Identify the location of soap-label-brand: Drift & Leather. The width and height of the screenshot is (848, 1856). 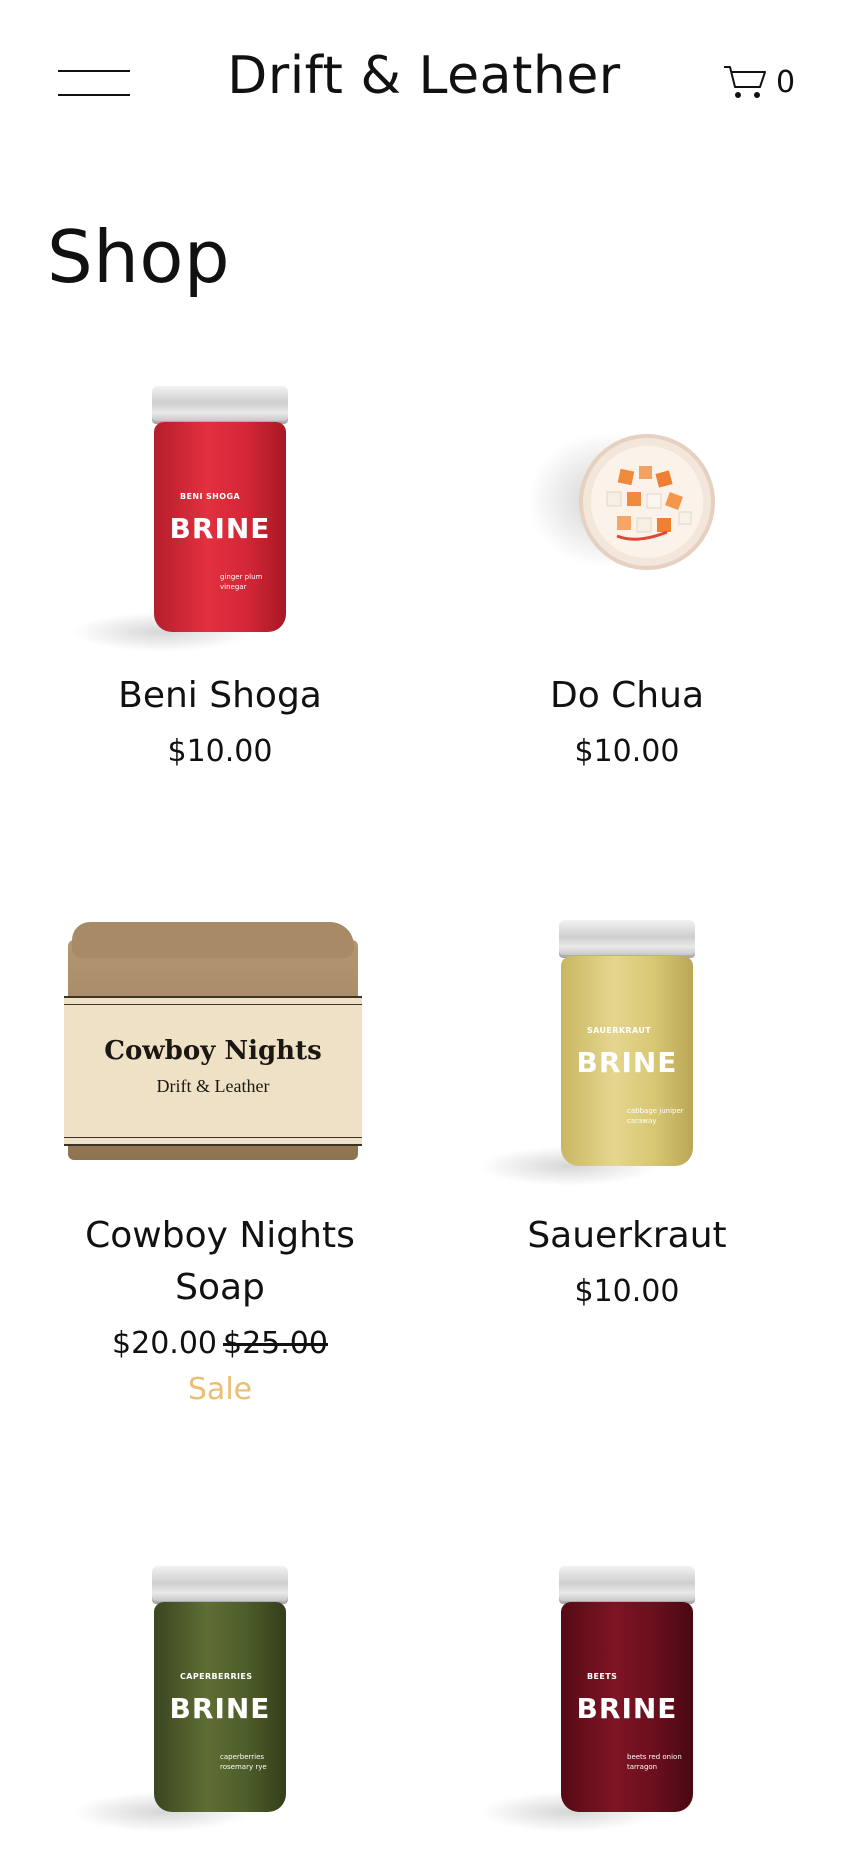
(213, 1086).